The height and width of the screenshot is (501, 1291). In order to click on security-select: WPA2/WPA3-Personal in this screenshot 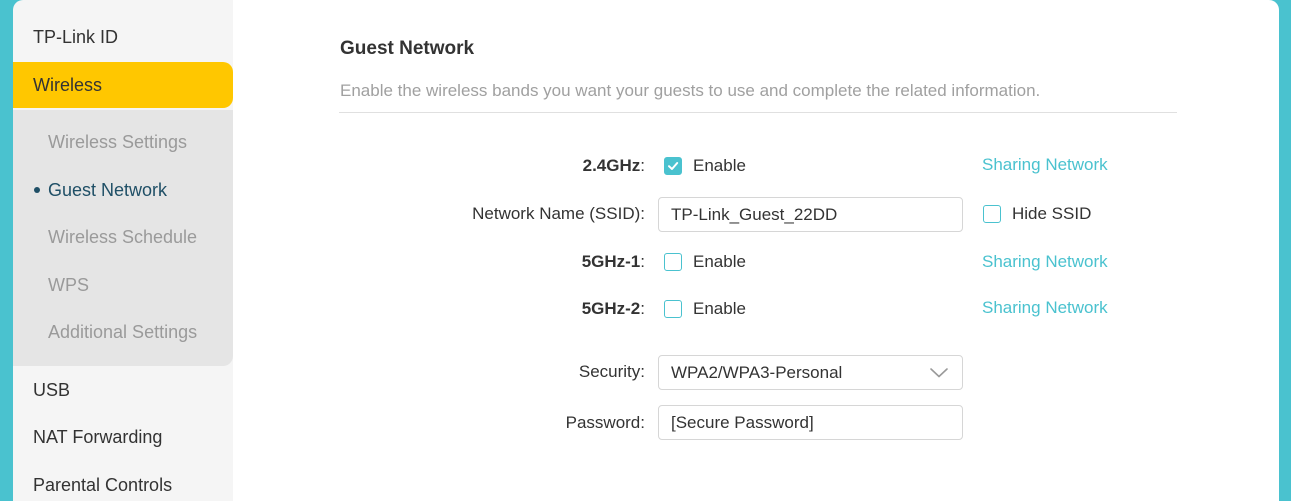, I will do `click(810, 372)`.